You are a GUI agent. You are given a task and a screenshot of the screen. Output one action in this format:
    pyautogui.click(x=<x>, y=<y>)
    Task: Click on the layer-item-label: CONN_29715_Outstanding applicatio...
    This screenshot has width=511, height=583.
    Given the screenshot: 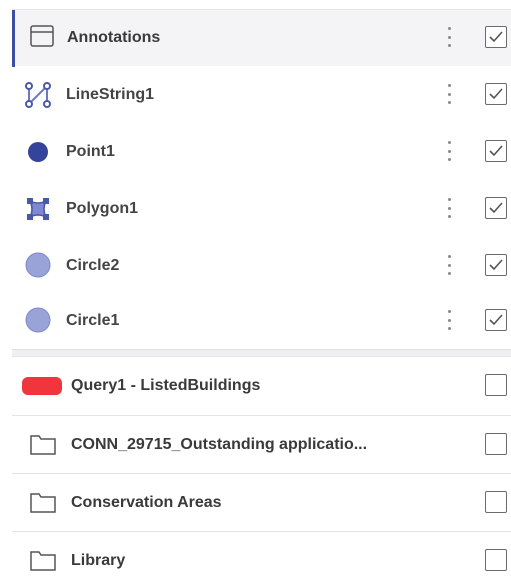 What is the action you would take?
    pyautogui.click(x=219, y=444)
    